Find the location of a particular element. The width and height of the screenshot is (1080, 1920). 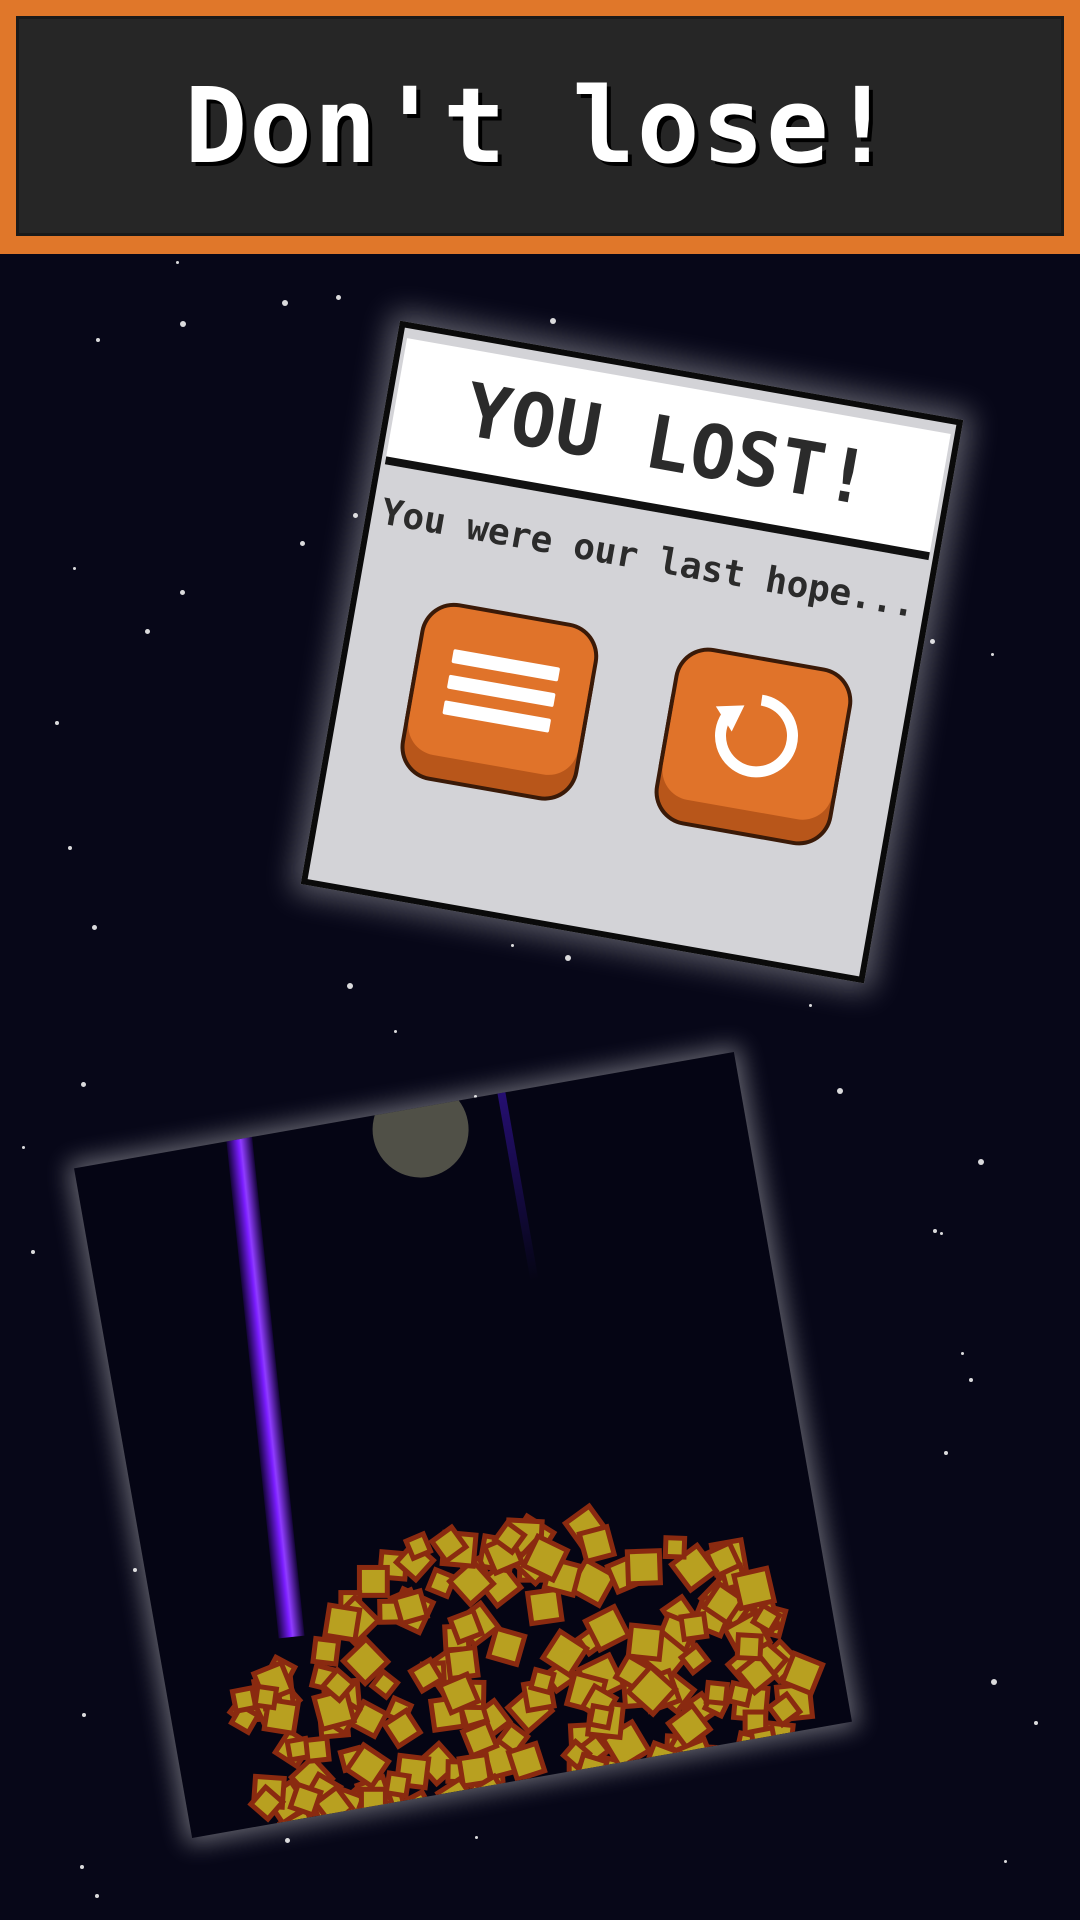

retry-icon is located at coordinates (756, 736).